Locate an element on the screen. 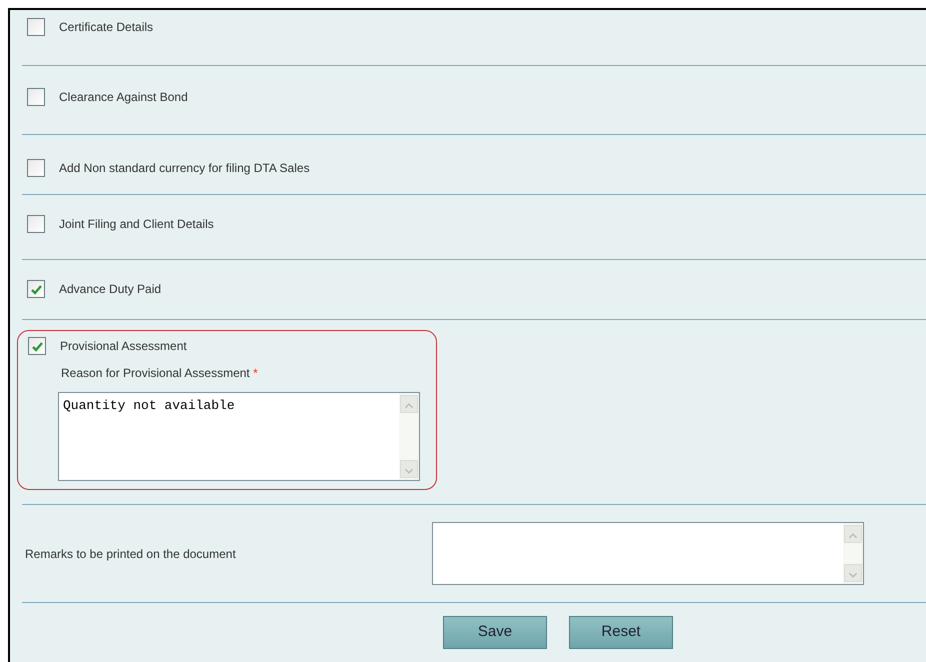  option-label: Advance Duty Paid is located at coordinates (110, 289).